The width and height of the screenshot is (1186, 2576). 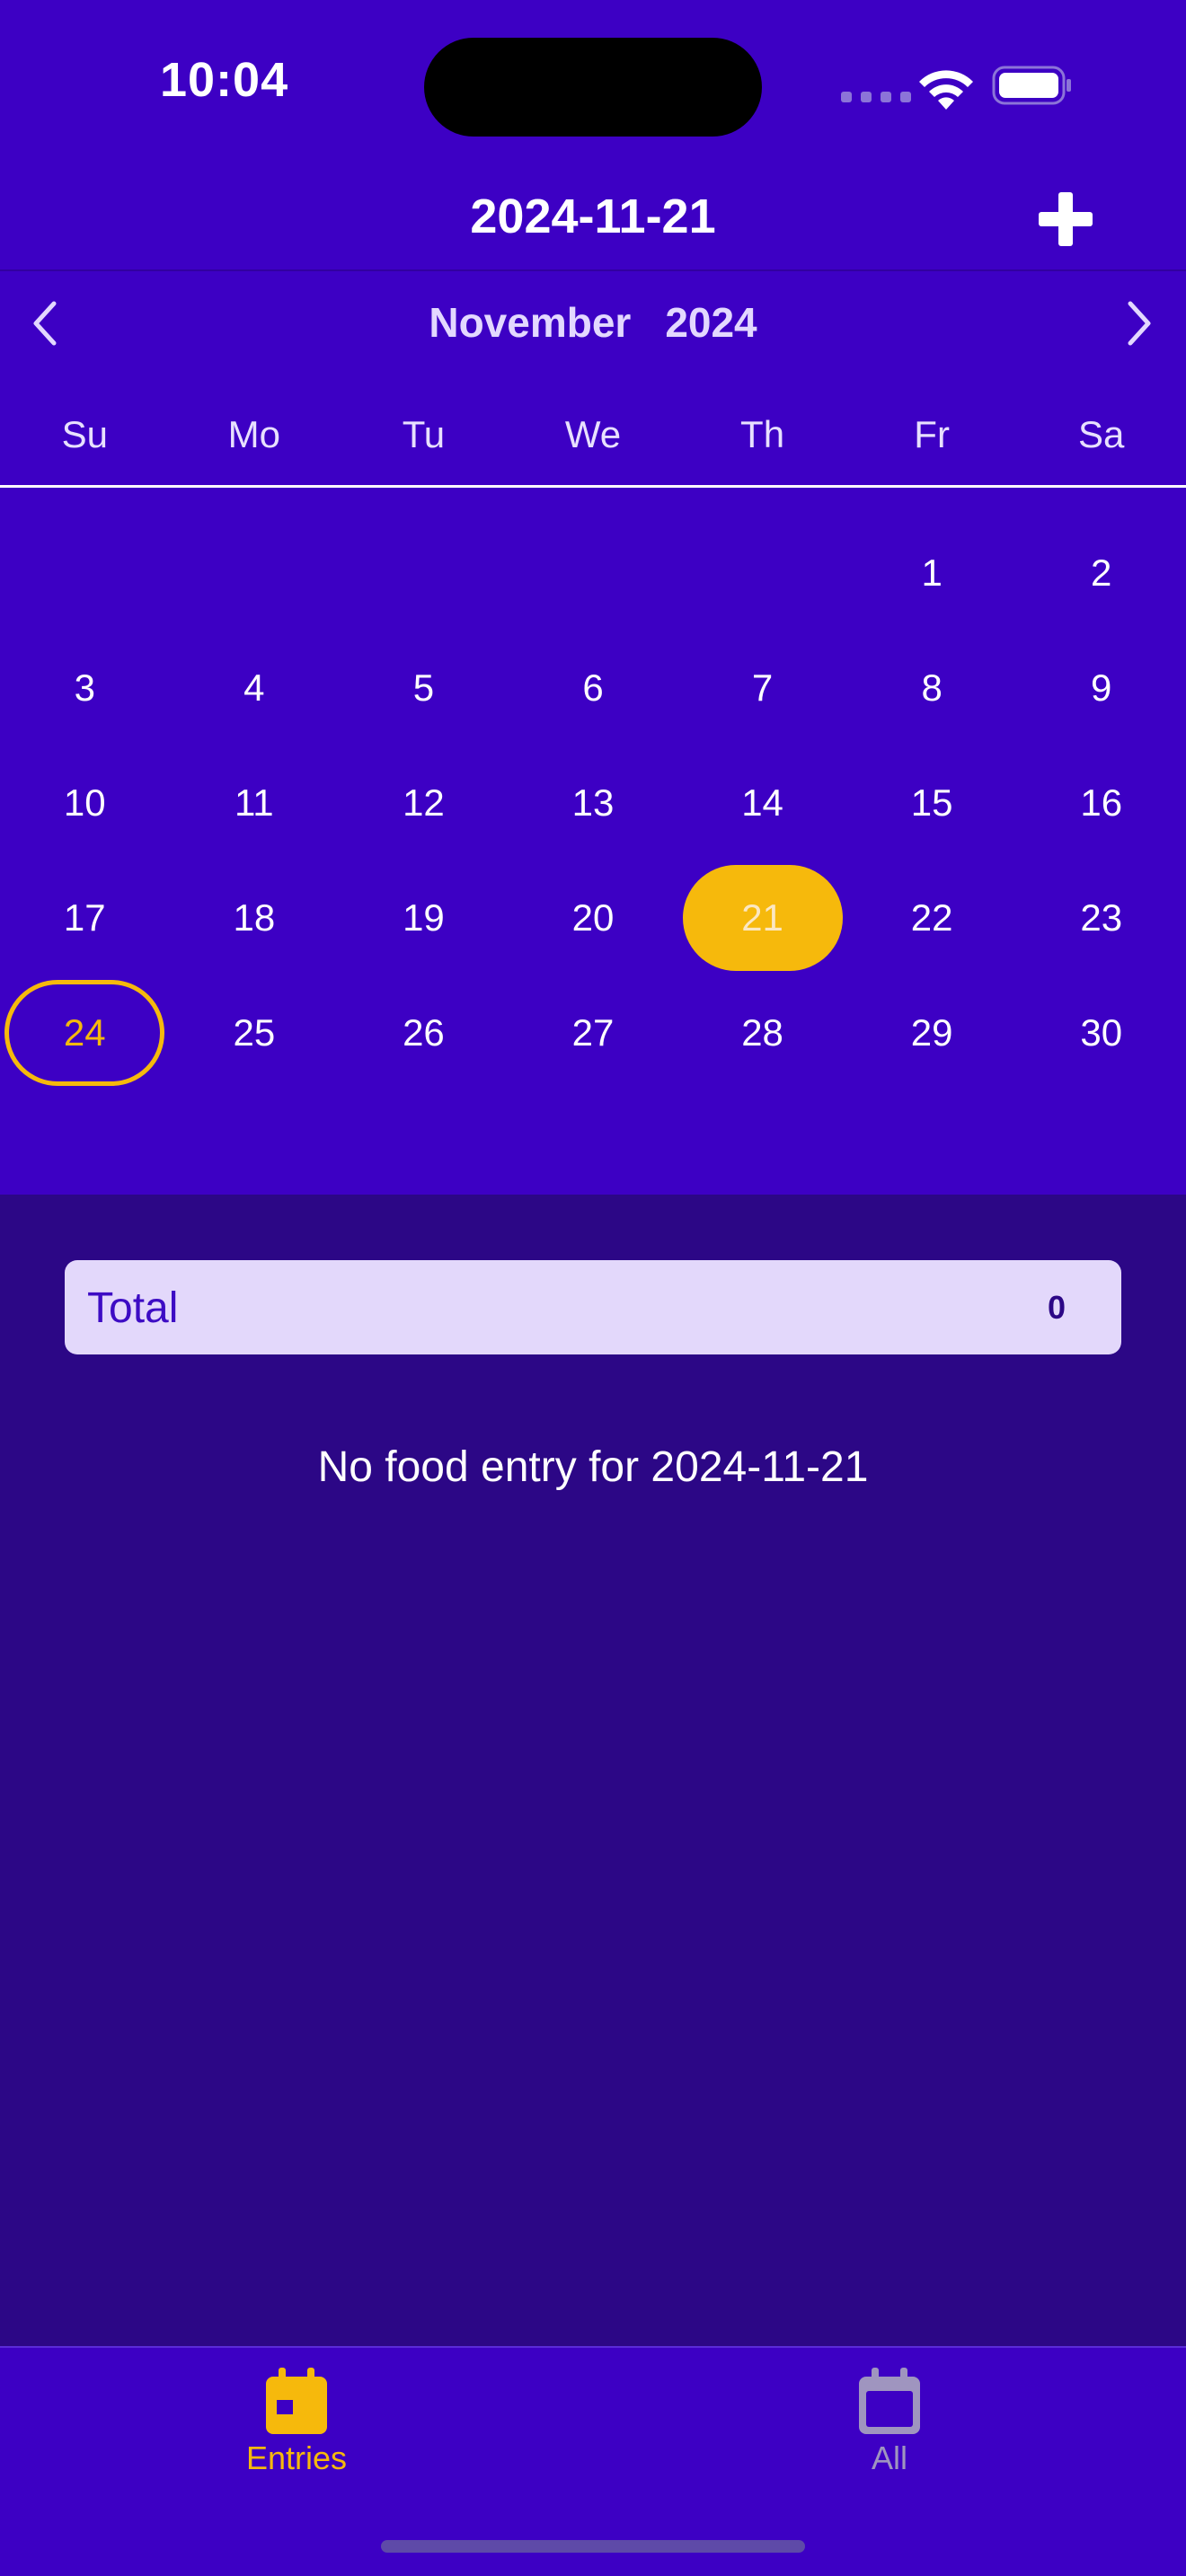 I want to click on tab-entries: Entries, so click(x=296, y=2421).